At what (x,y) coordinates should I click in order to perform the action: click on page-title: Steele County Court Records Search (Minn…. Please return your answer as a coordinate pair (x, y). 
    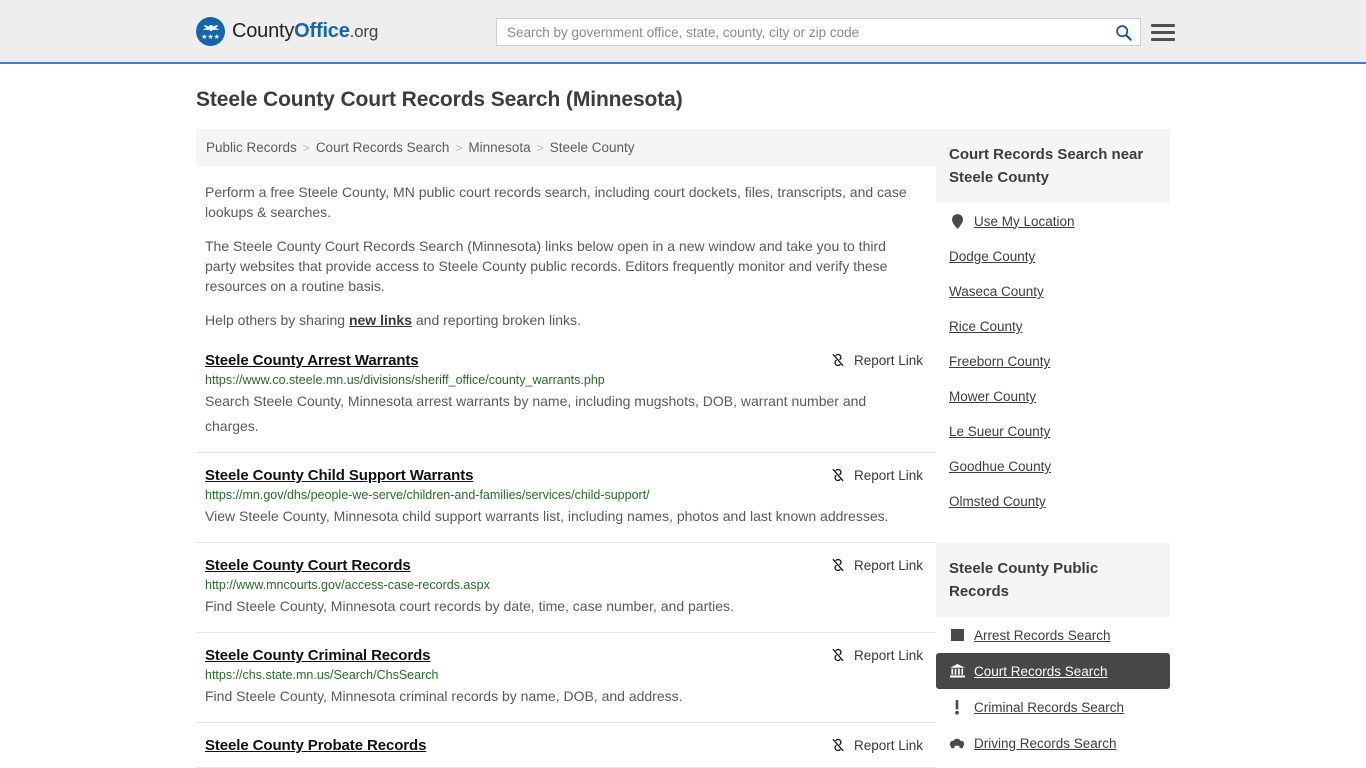
    Looking at the image, I should click on (439, 99).